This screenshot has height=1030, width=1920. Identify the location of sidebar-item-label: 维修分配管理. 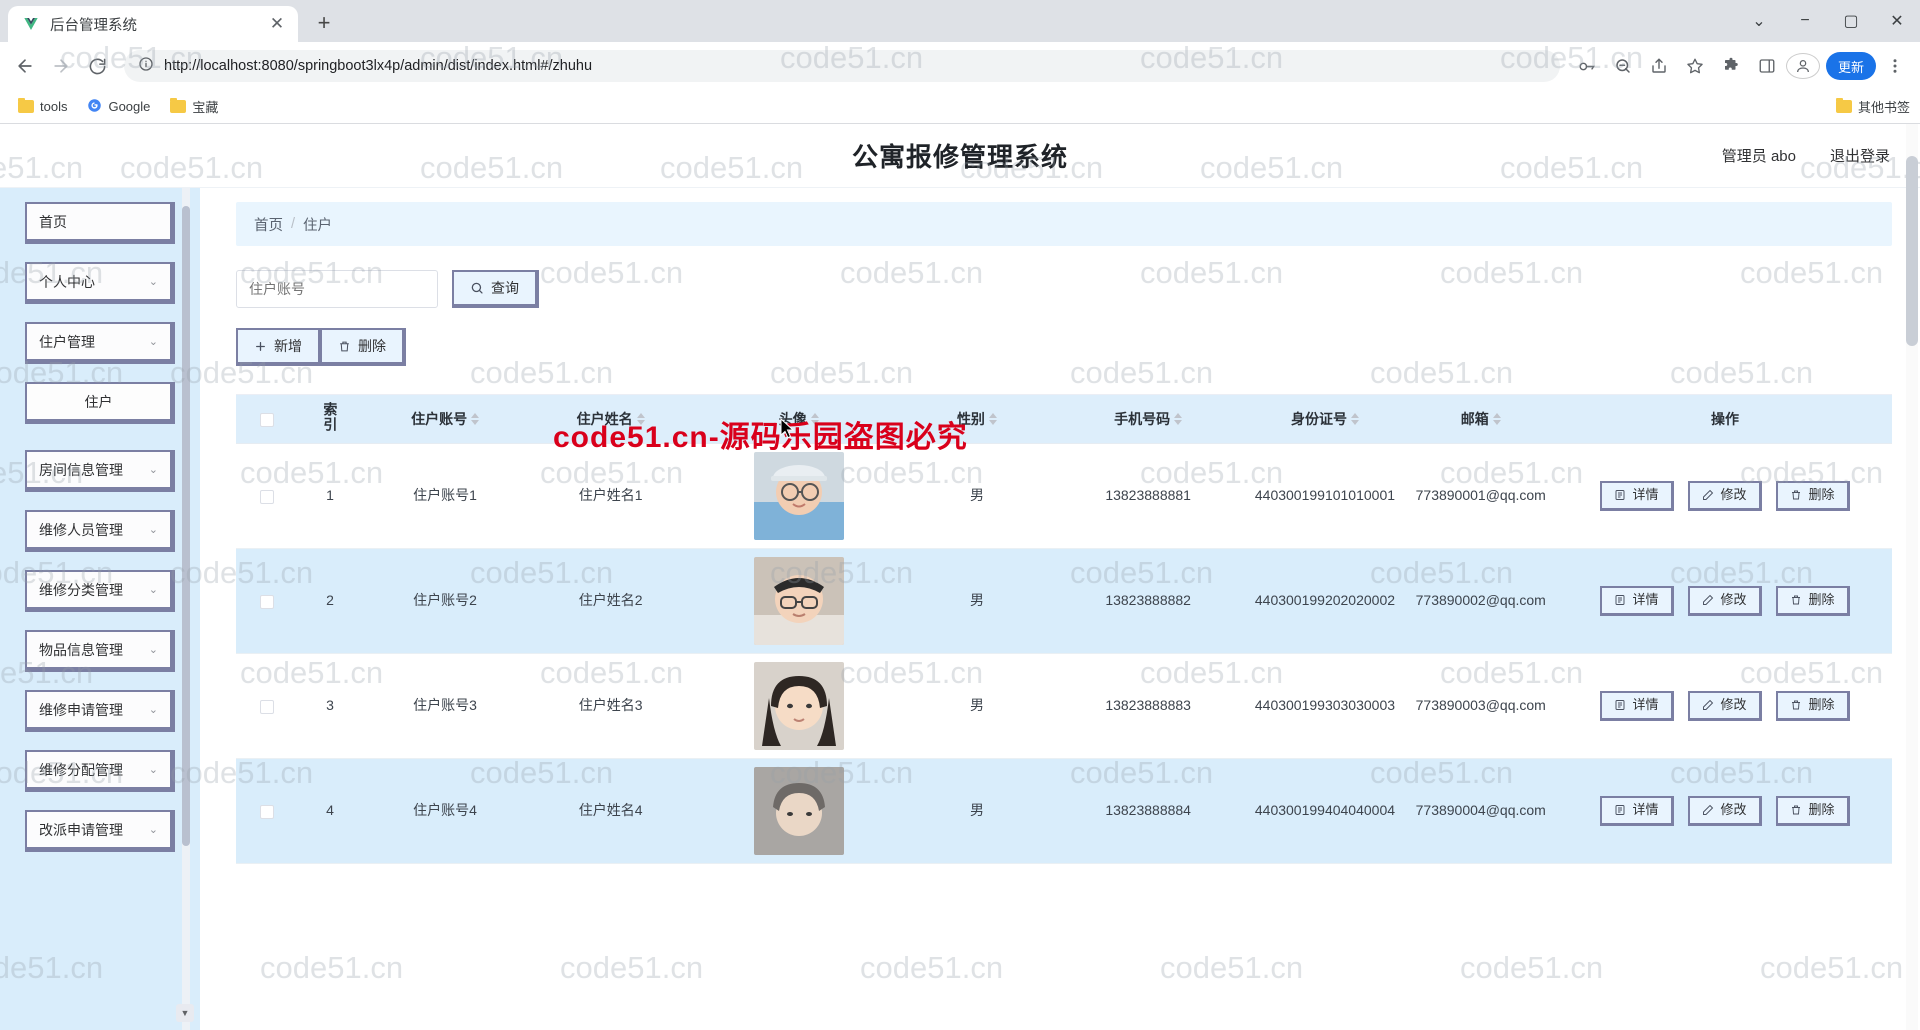
(81, 769).